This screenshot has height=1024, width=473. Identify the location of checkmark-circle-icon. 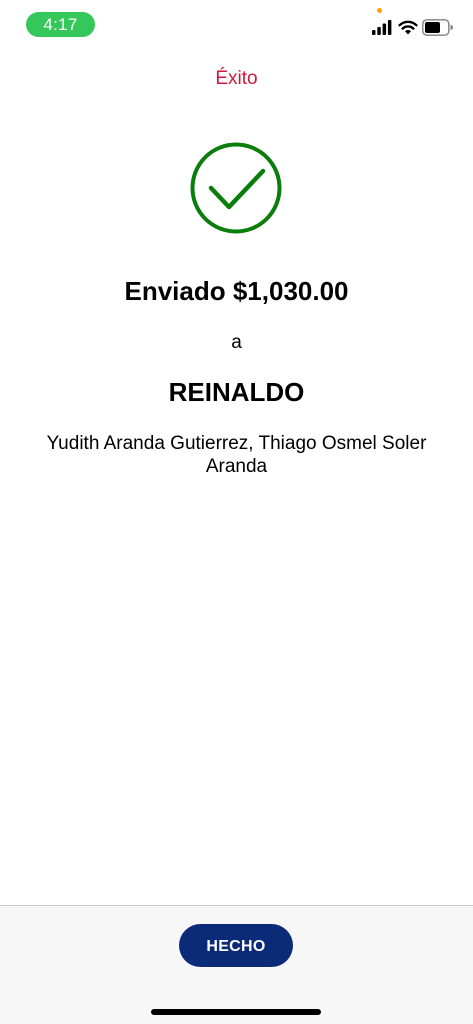
(236, 188).